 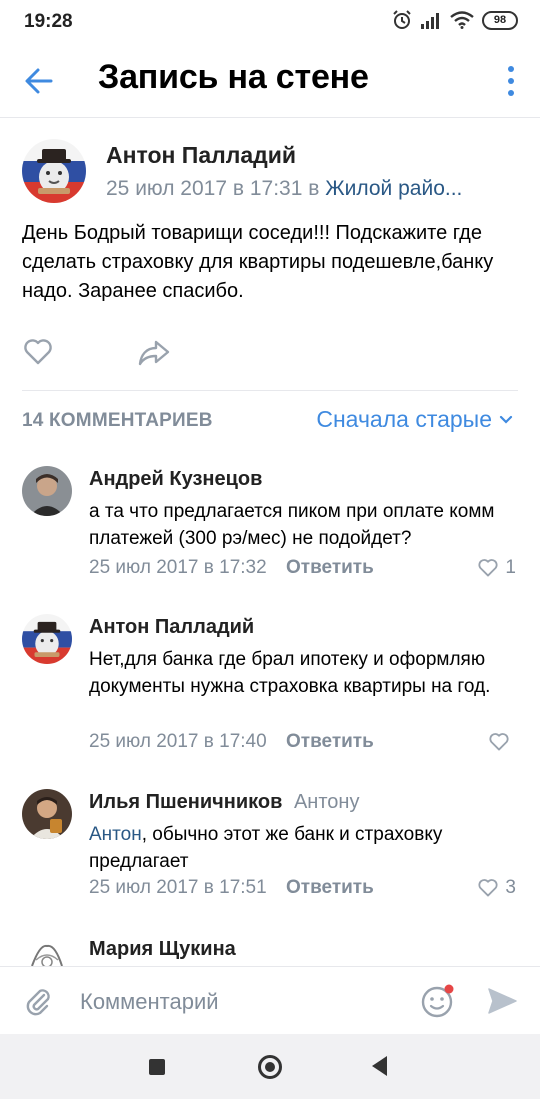 What do you see at coordinates (379, 1066) in the screenshot?
I see `back-triangle-icon` at bounding box center [379, 1066].